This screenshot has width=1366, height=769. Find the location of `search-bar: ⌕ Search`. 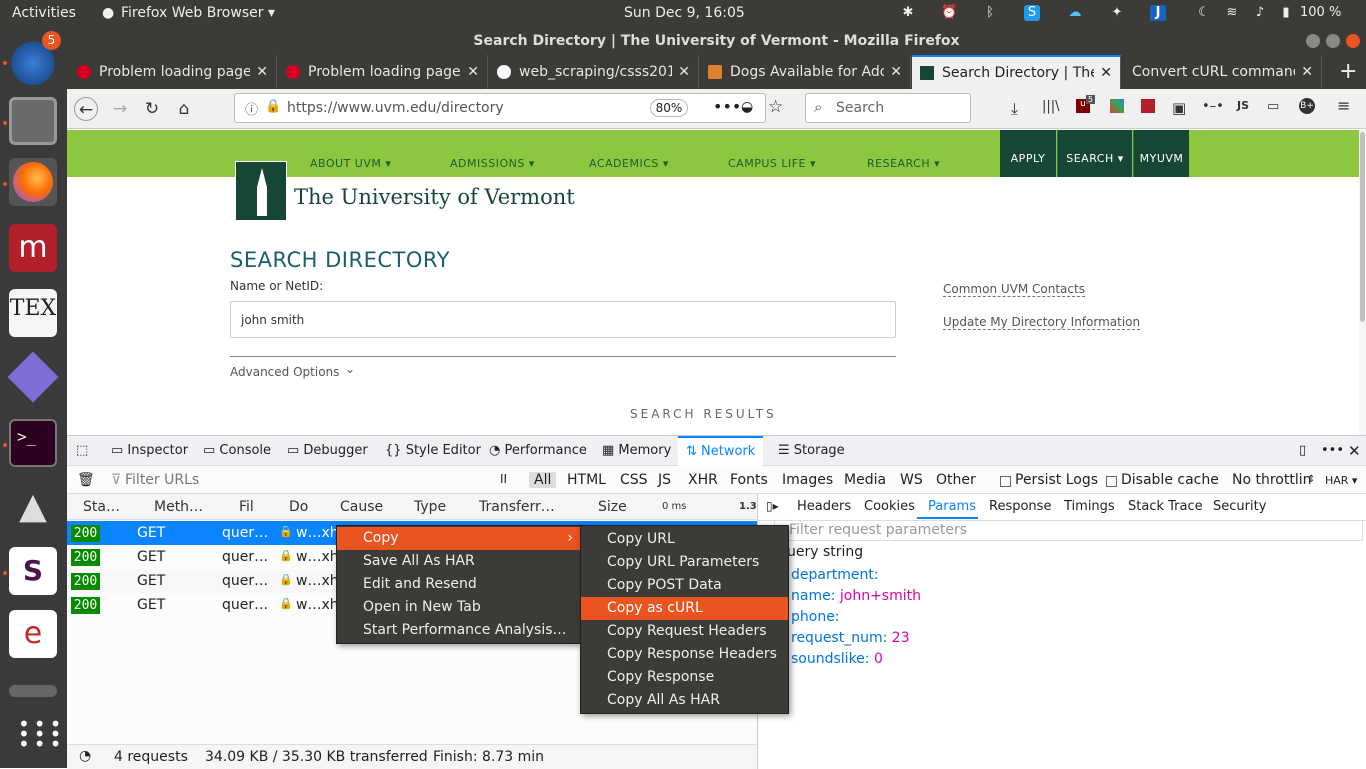

search-bar: ⌕ Search is located at coordinates (888, 108).